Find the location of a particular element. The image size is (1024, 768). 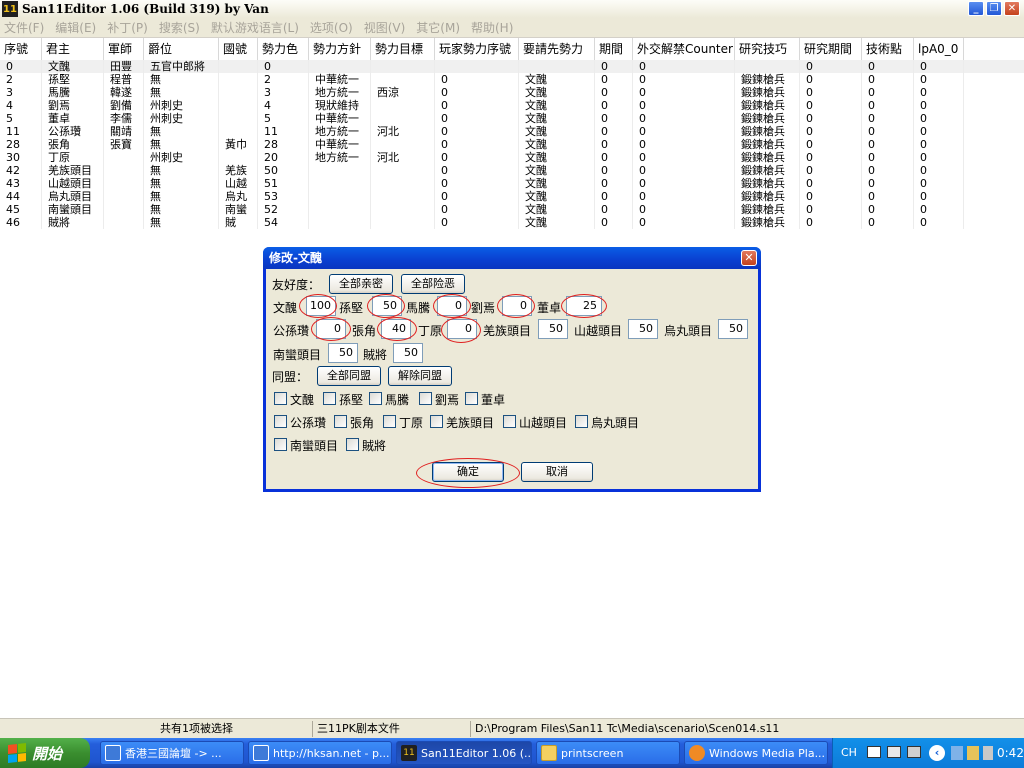

table-row: 45 南蠻頭目無南蠻 52 0 文醜 0 0 鍛鍊槍兵 0 0 0 is located at coordinates (512, 209).